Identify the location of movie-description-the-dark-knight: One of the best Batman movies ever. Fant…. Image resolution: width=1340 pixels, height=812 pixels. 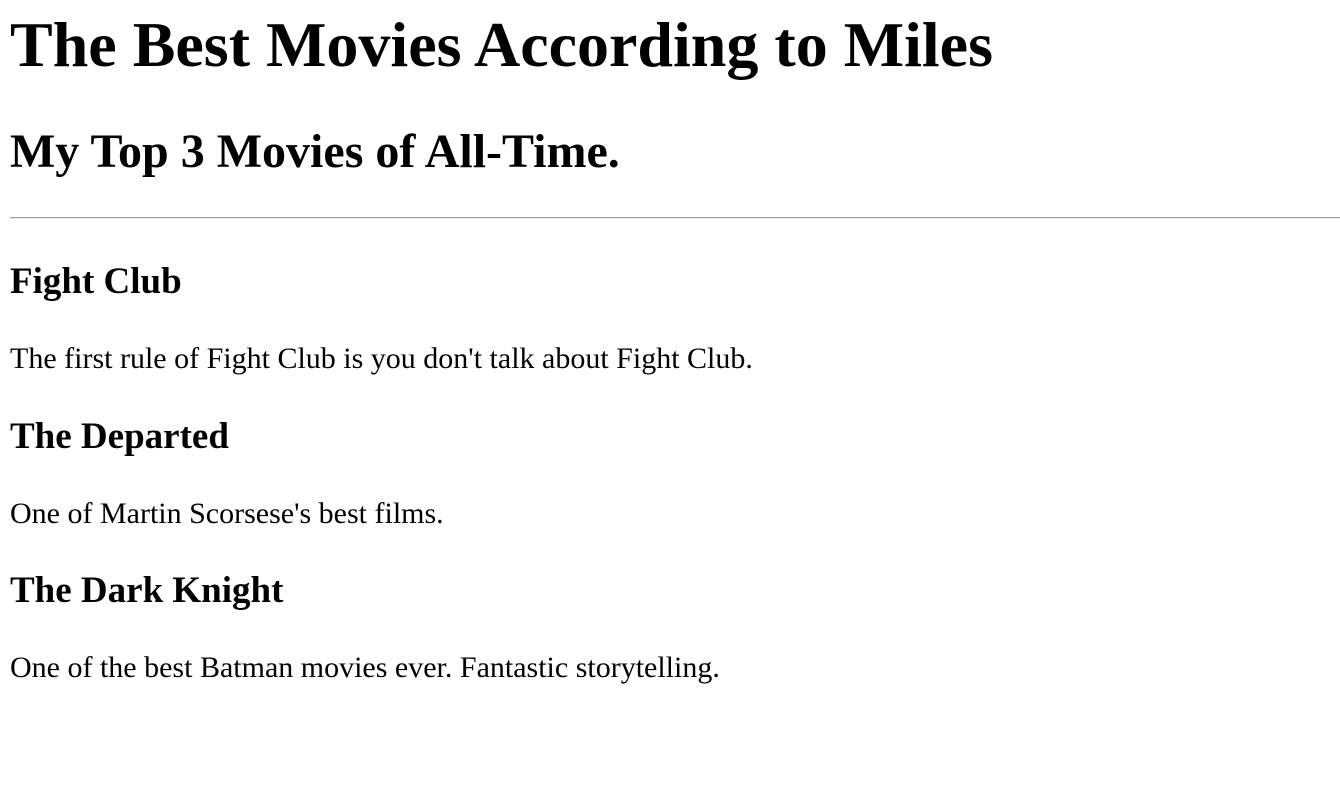
(365, 667).